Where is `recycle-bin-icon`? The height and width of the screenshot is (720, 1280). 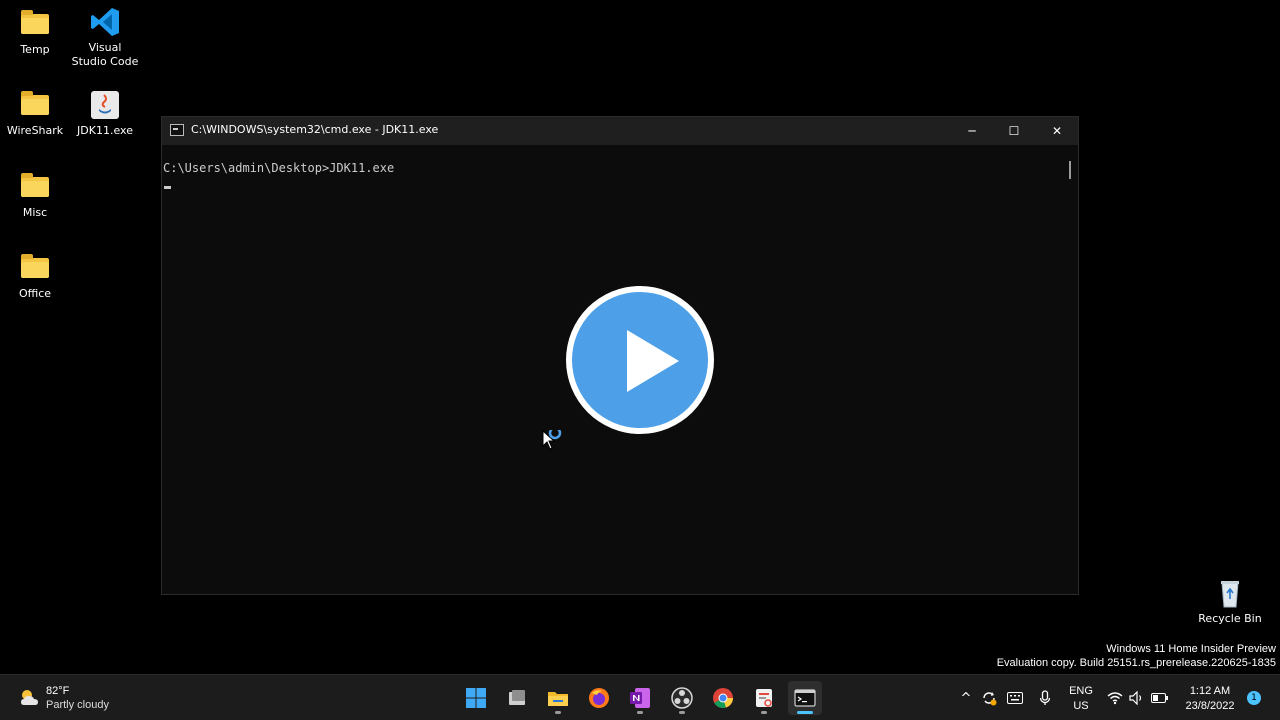
recycle-bin-icon is located at coordinates (1230, 593).